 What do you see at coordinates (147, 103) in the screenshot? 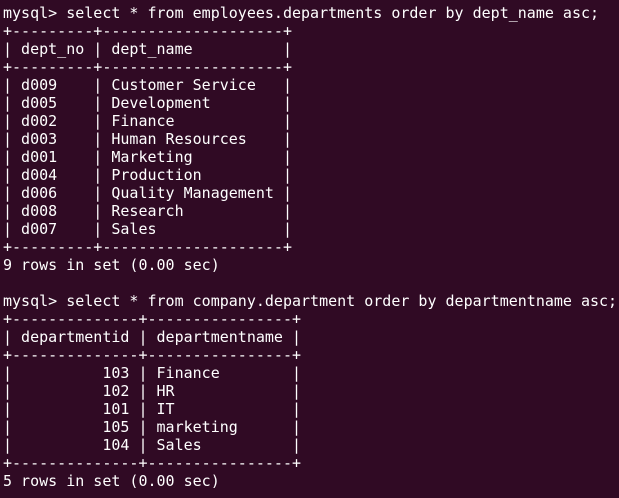
I see `table-row: | d005 | Development |` at bounding box center [147, 103].